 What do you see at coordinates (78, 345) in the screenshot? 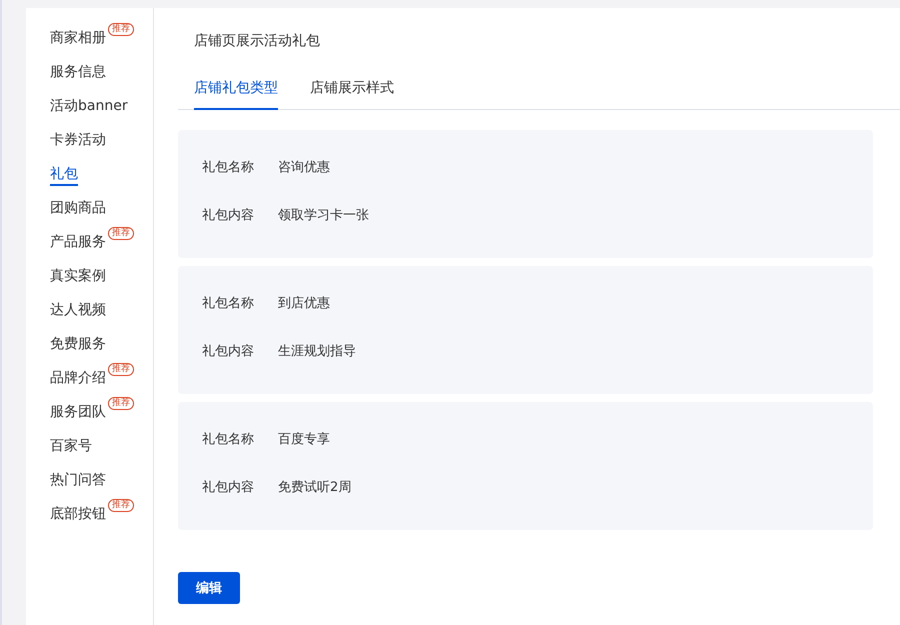
I see `sidebar-item: 免费服务` at bounding box center [78, 345].